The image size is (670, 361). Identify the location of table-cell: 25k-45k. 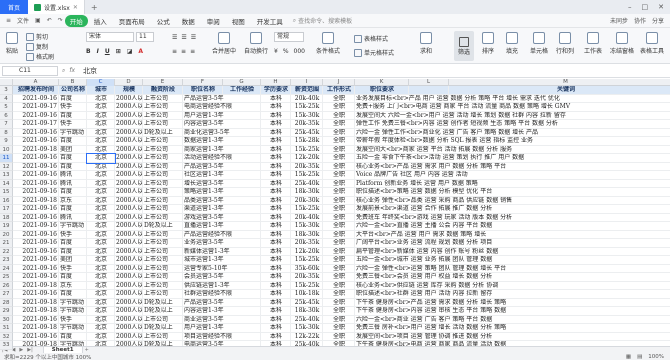
(307, 132).